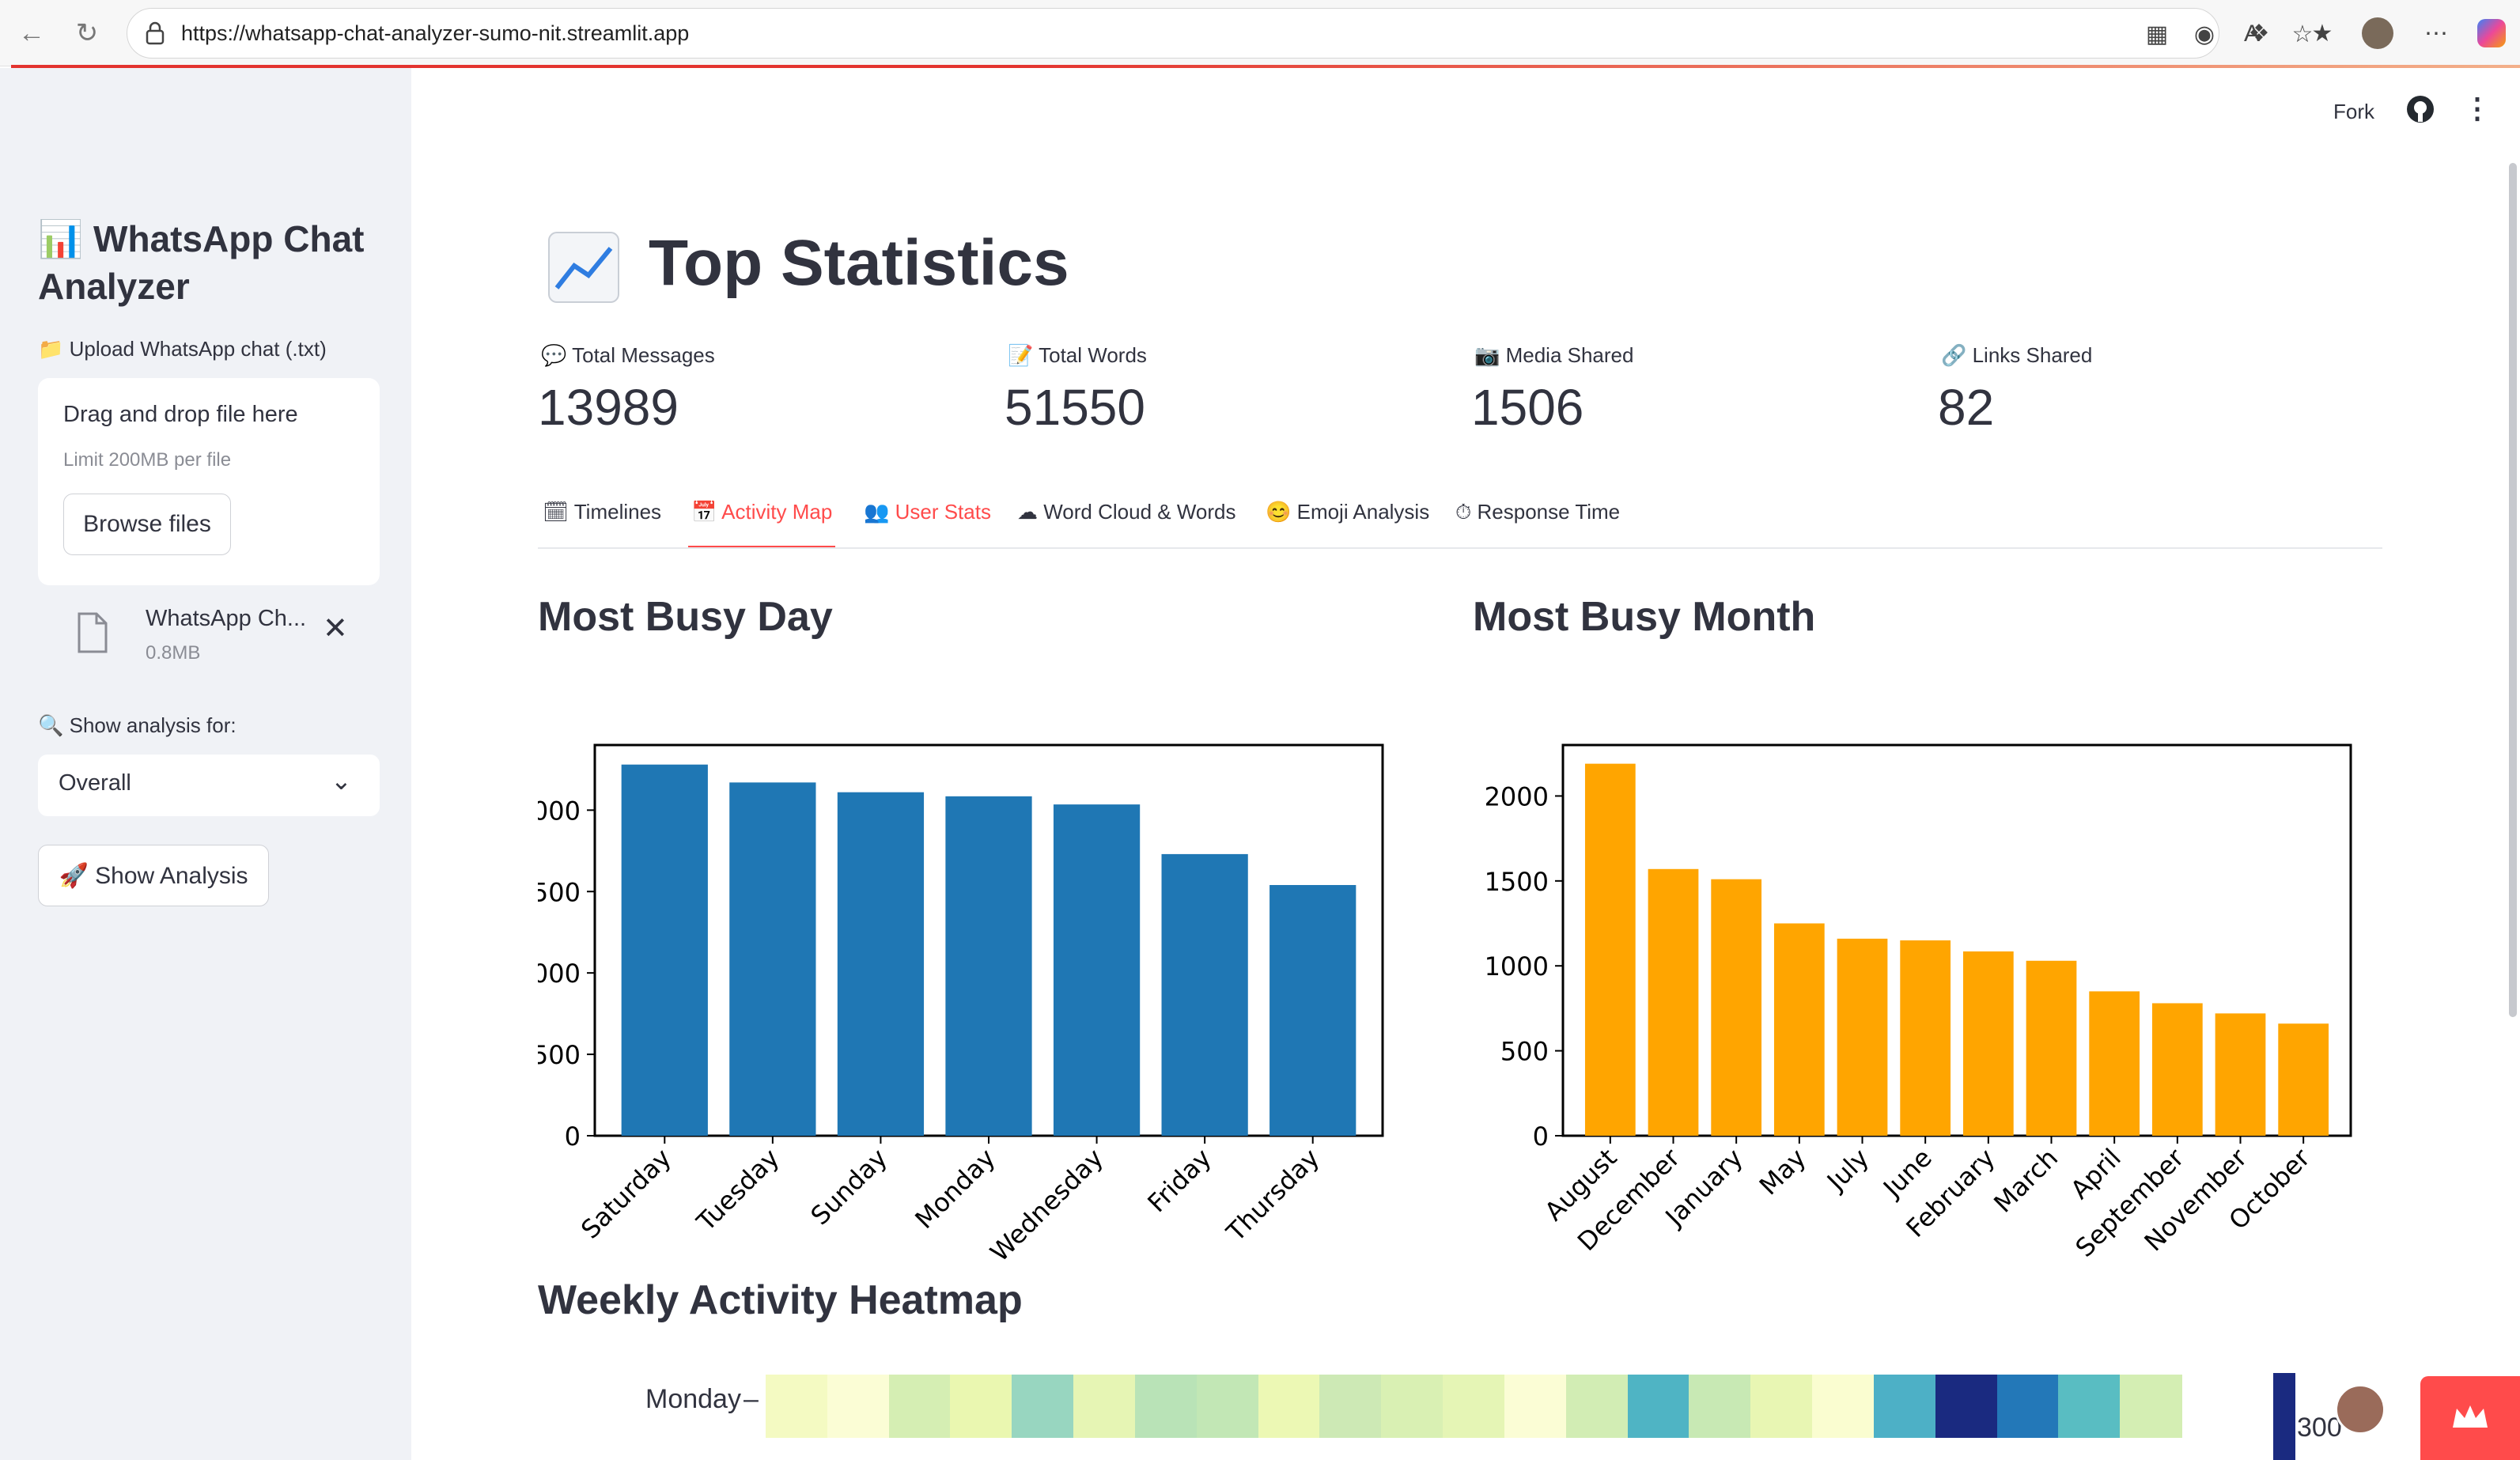 This screenshot has height=1460, width=2520. I want to click on limit-text: Limit 200MB per file, so click(147, 460).